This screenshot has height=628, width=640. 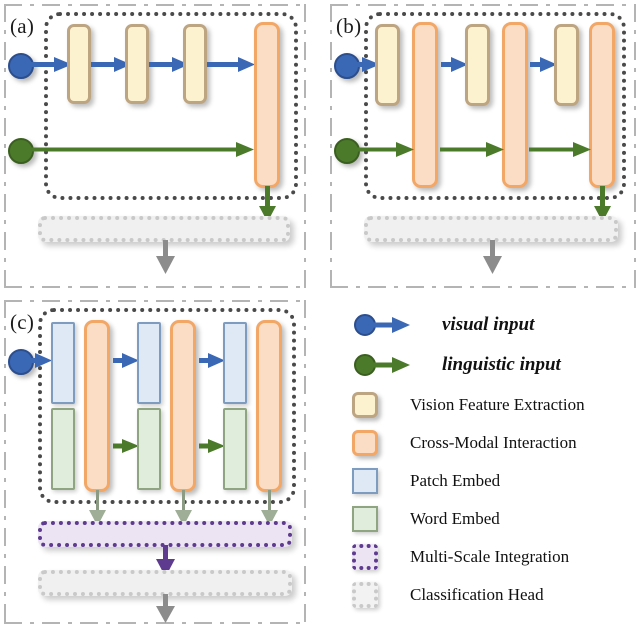 I want to click on legend-label-word-embed: Word Embed, so click(x=455, y=518).